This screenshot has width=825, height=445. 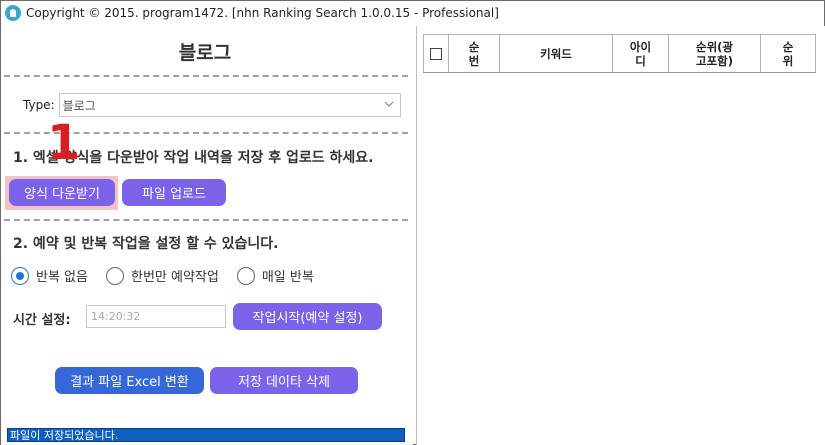 What do you see at coordinates (62, 277) in the screenshot?
I see `radio-label: 반복 없음` at bounding box center [62, 277].